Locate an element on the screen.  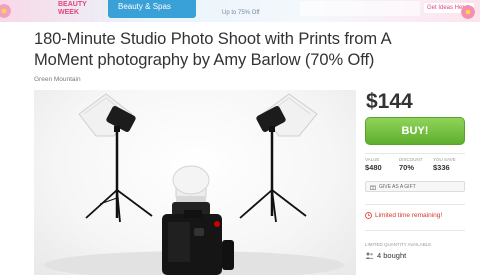
stat-you-save-amount: $336 is located at coordinates (441, 167).